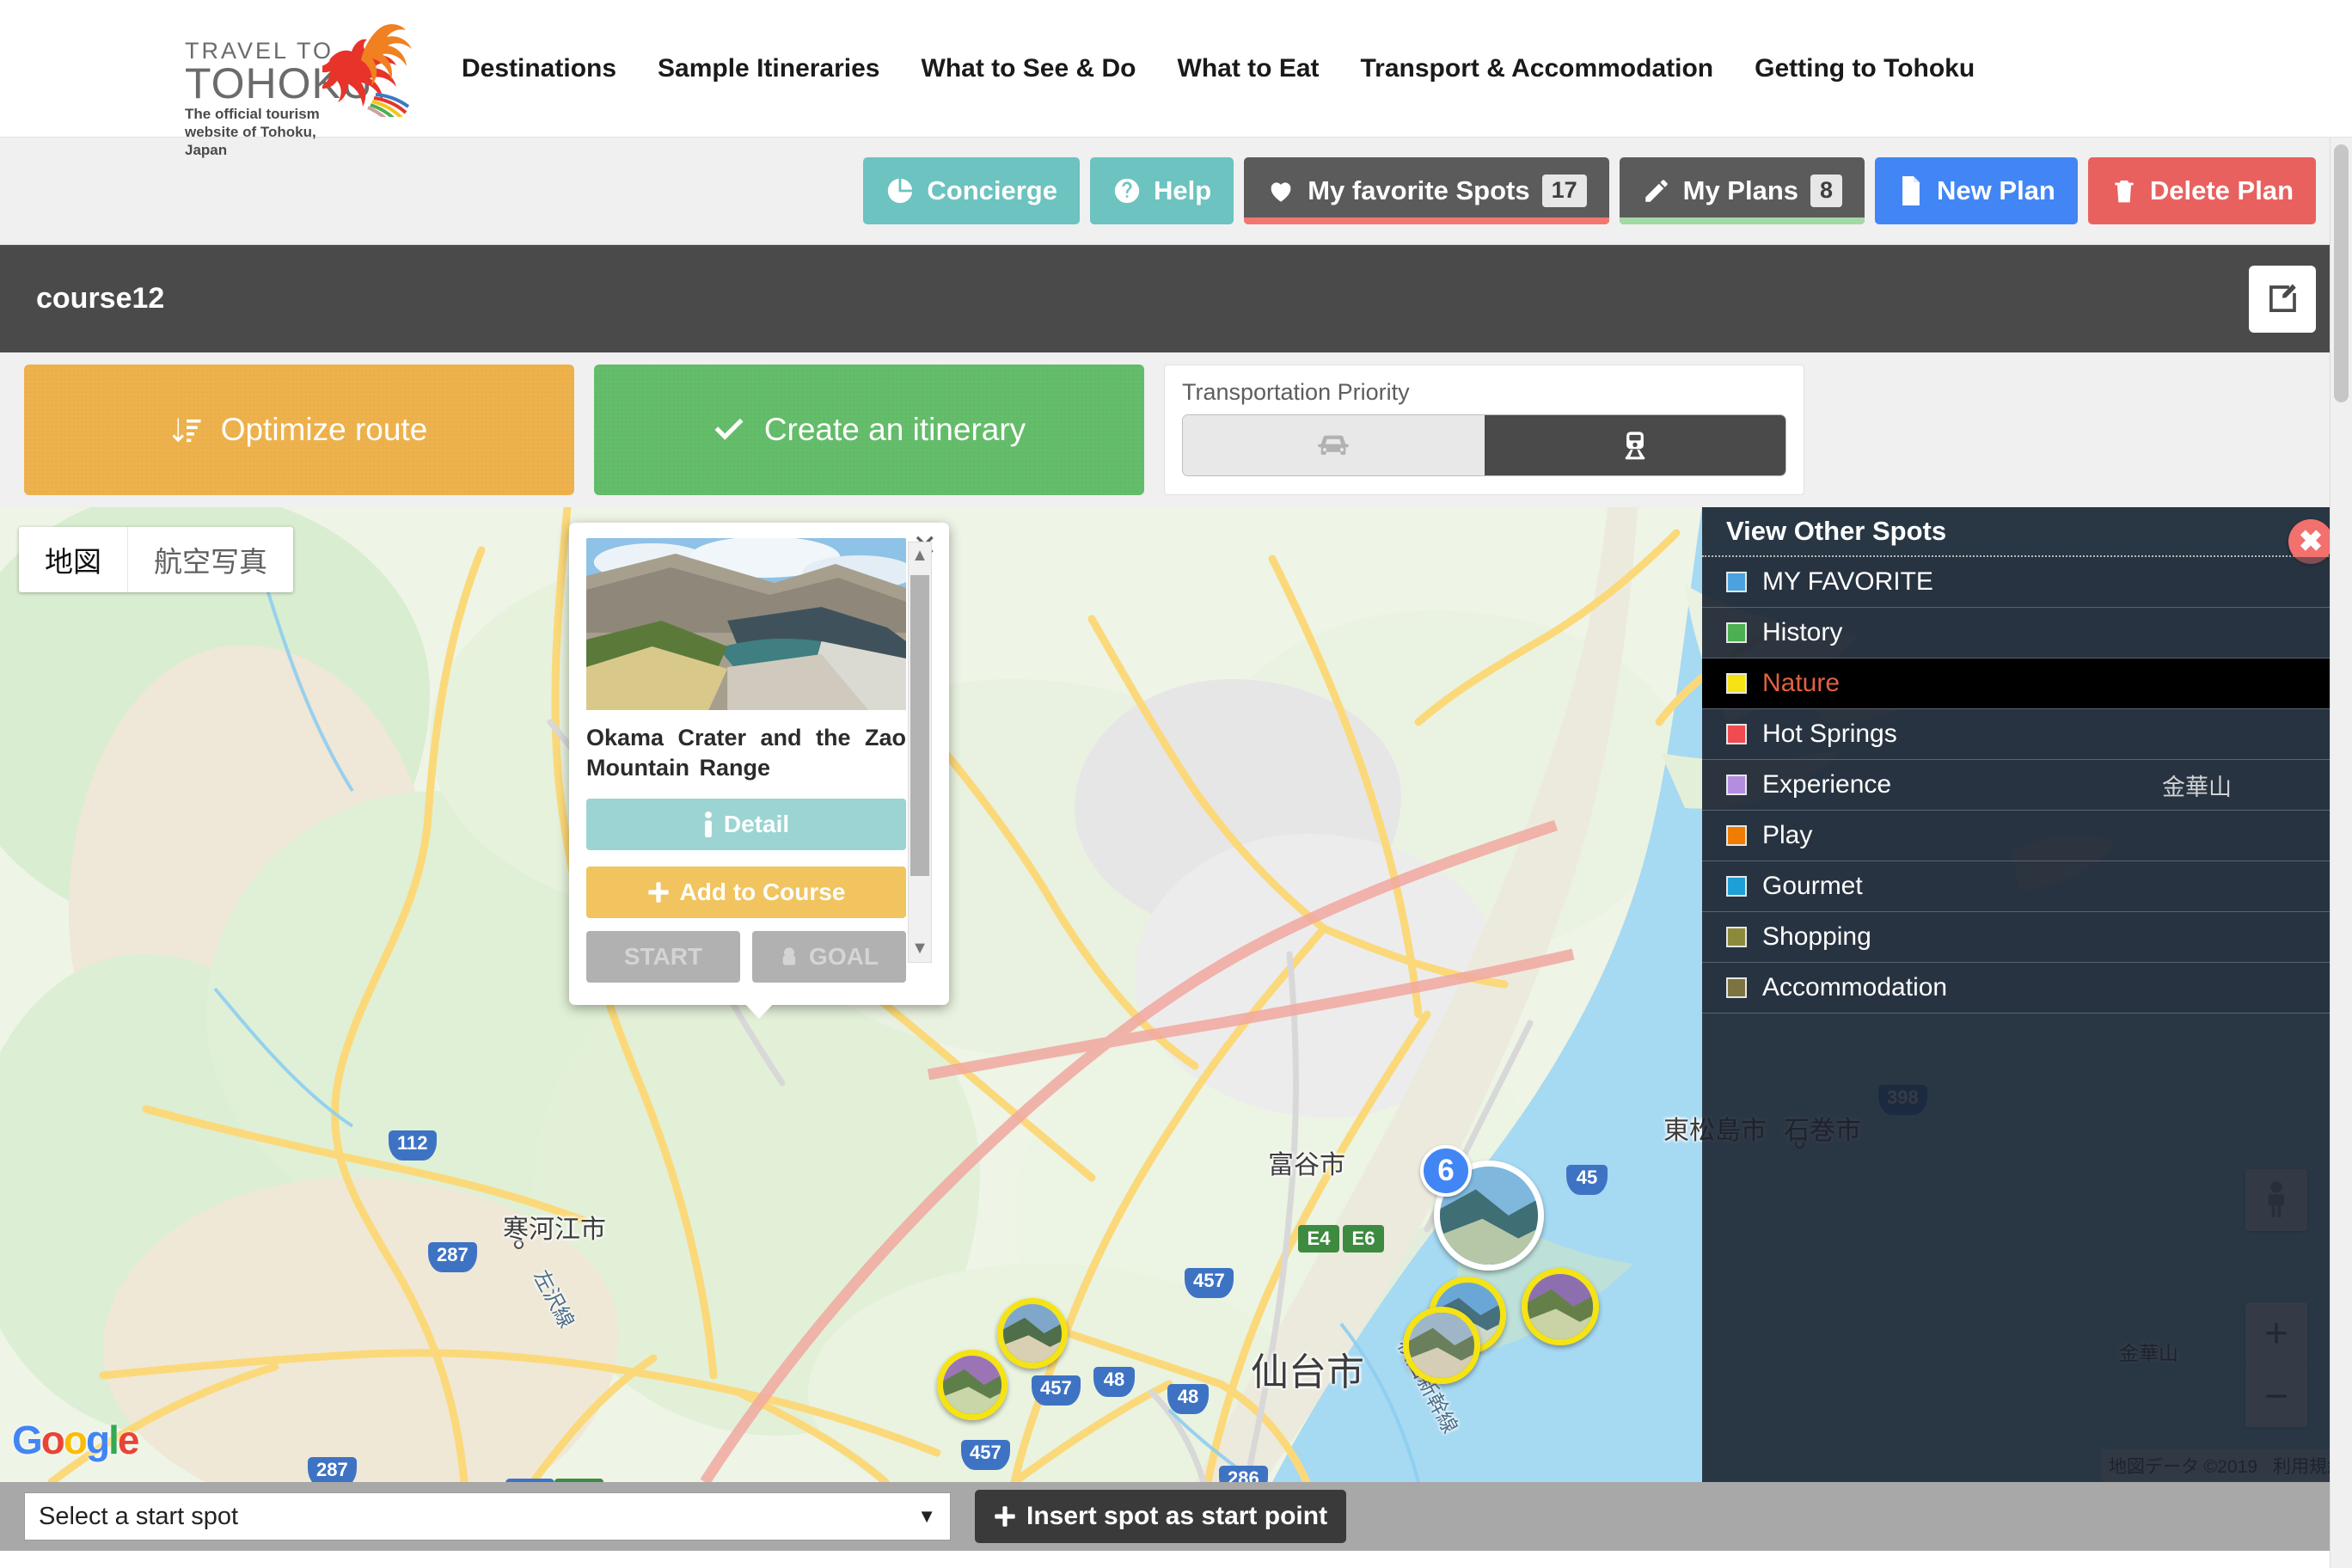 Image resolution: width=2352 pixels, height=1568 pixels. I want to click on chevron-down-icon: ▼, so click(926, 1516).